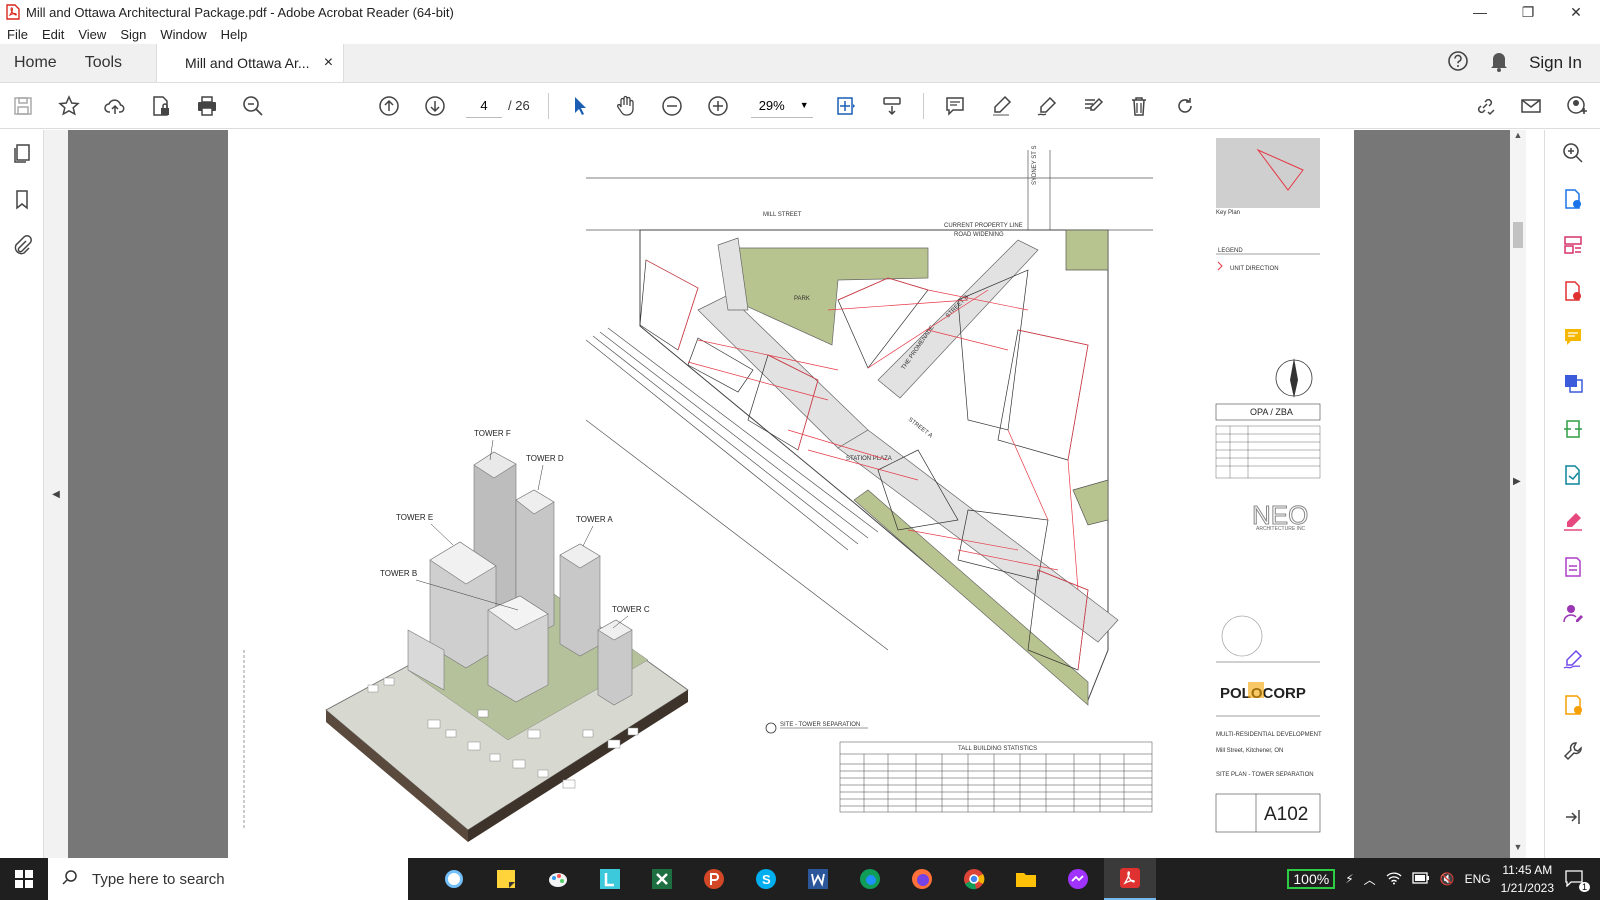 The width and height of the screenshot is (1600, 900). What do you see at coordinates (718, 106) in the screenshot?
I see `zoom-in-icon` at bounding box center [718, 106].